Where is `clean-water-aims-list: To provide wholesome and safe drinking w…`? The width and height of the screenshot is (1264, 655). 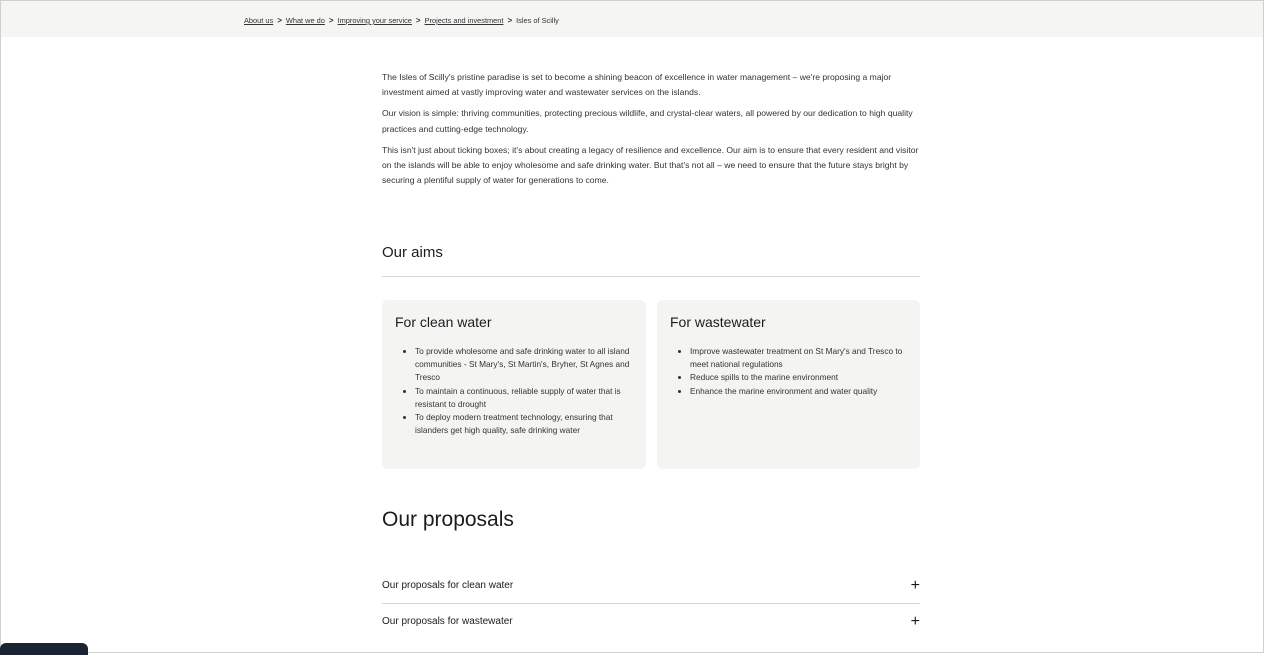 clean-water-aims-list: To provide wholesome and safe drinking w… is located at coordinates (521, 391).